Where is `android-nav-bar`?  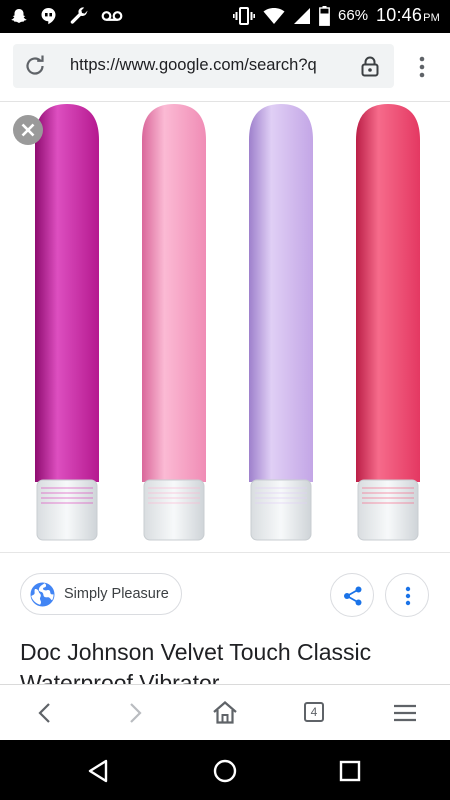 android-nav-bar is located at coordinates (225, 770).